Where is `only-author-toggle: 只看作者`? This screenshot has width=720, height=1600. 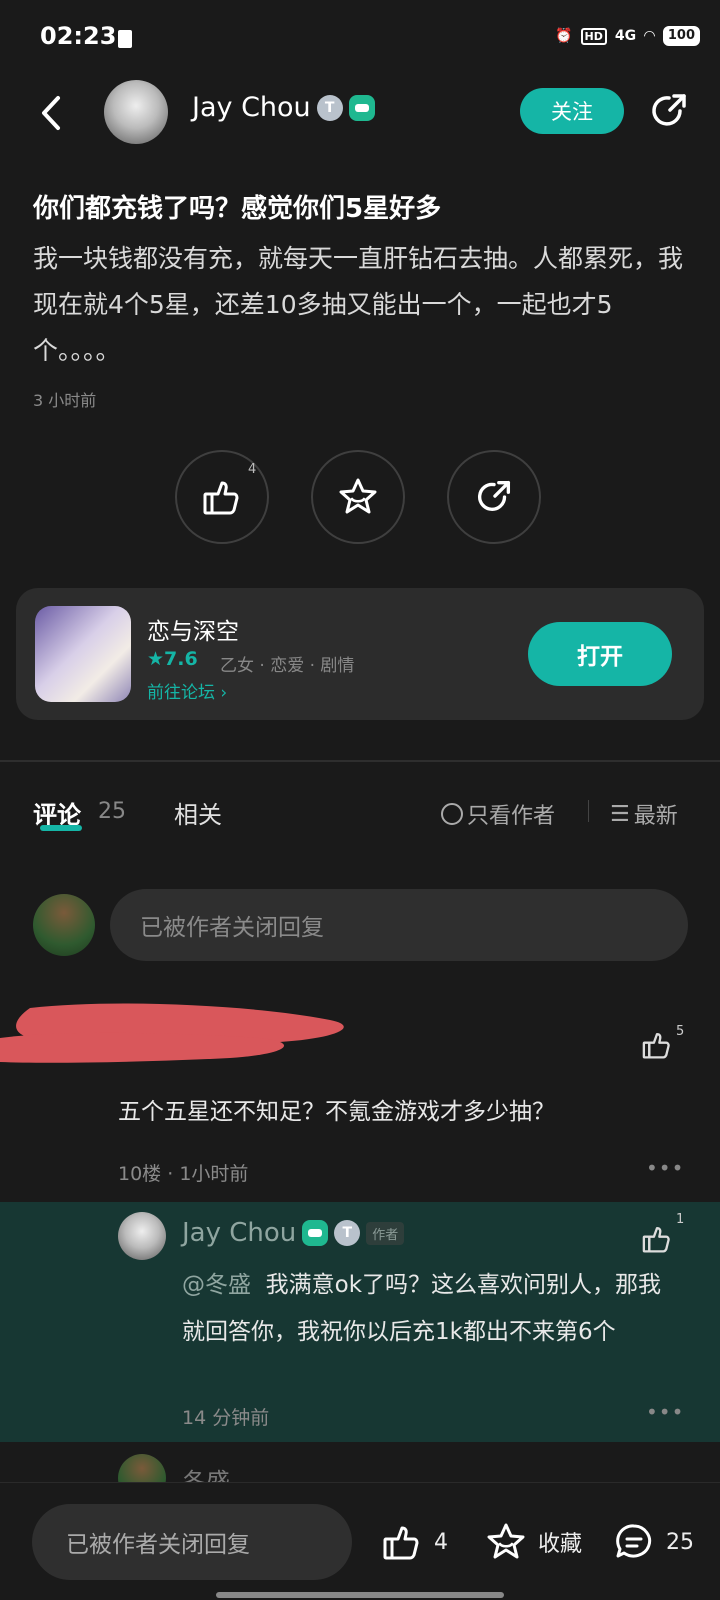 only-author-toggle: 只看作者 is located at coordinates (498, 814).